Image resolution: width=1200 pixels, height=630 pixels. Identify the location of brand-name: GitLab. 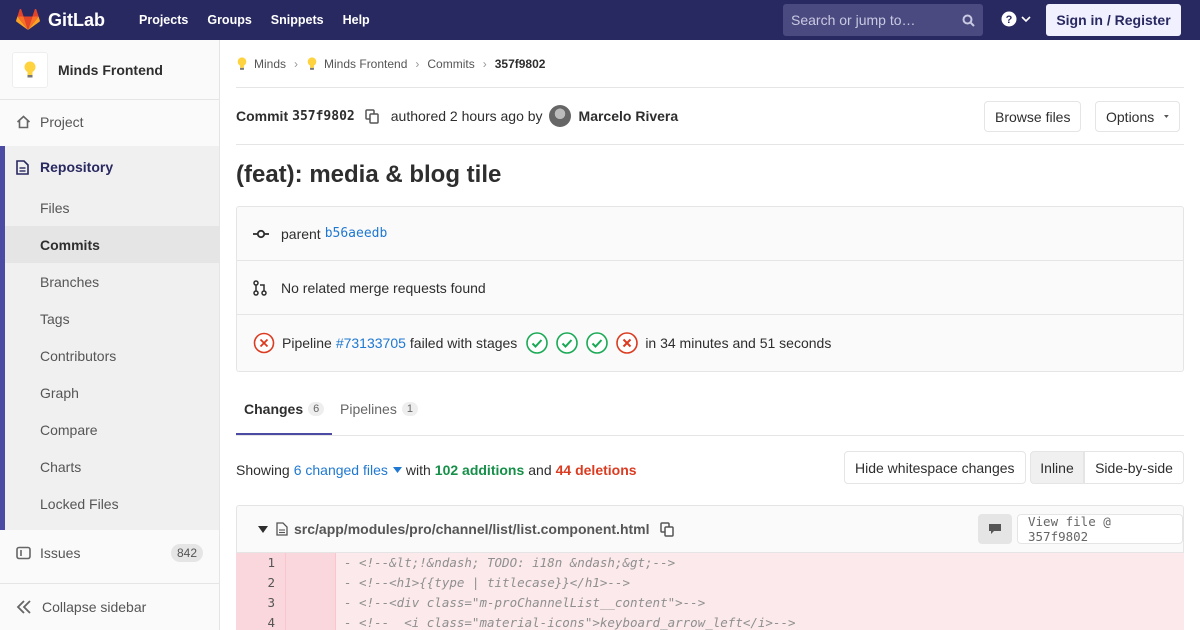
(76, 19).